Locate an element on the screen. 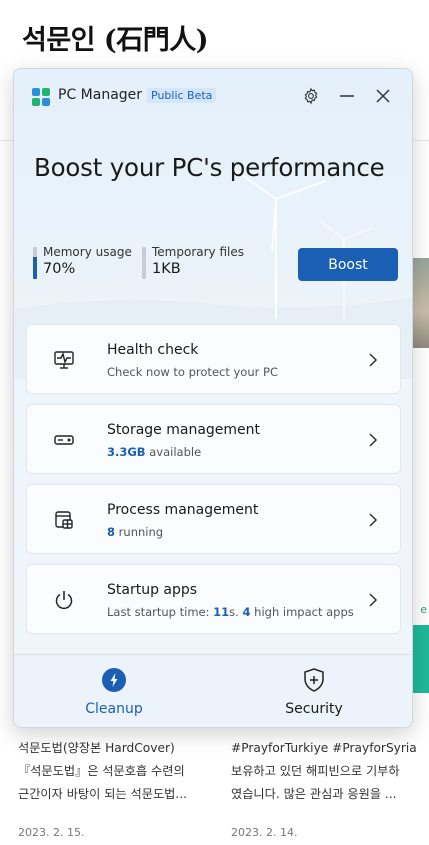 This screenshot has height=845, width=429. temporary-files-stat: Temporary files 1KB is located at coordinates (193, 263).